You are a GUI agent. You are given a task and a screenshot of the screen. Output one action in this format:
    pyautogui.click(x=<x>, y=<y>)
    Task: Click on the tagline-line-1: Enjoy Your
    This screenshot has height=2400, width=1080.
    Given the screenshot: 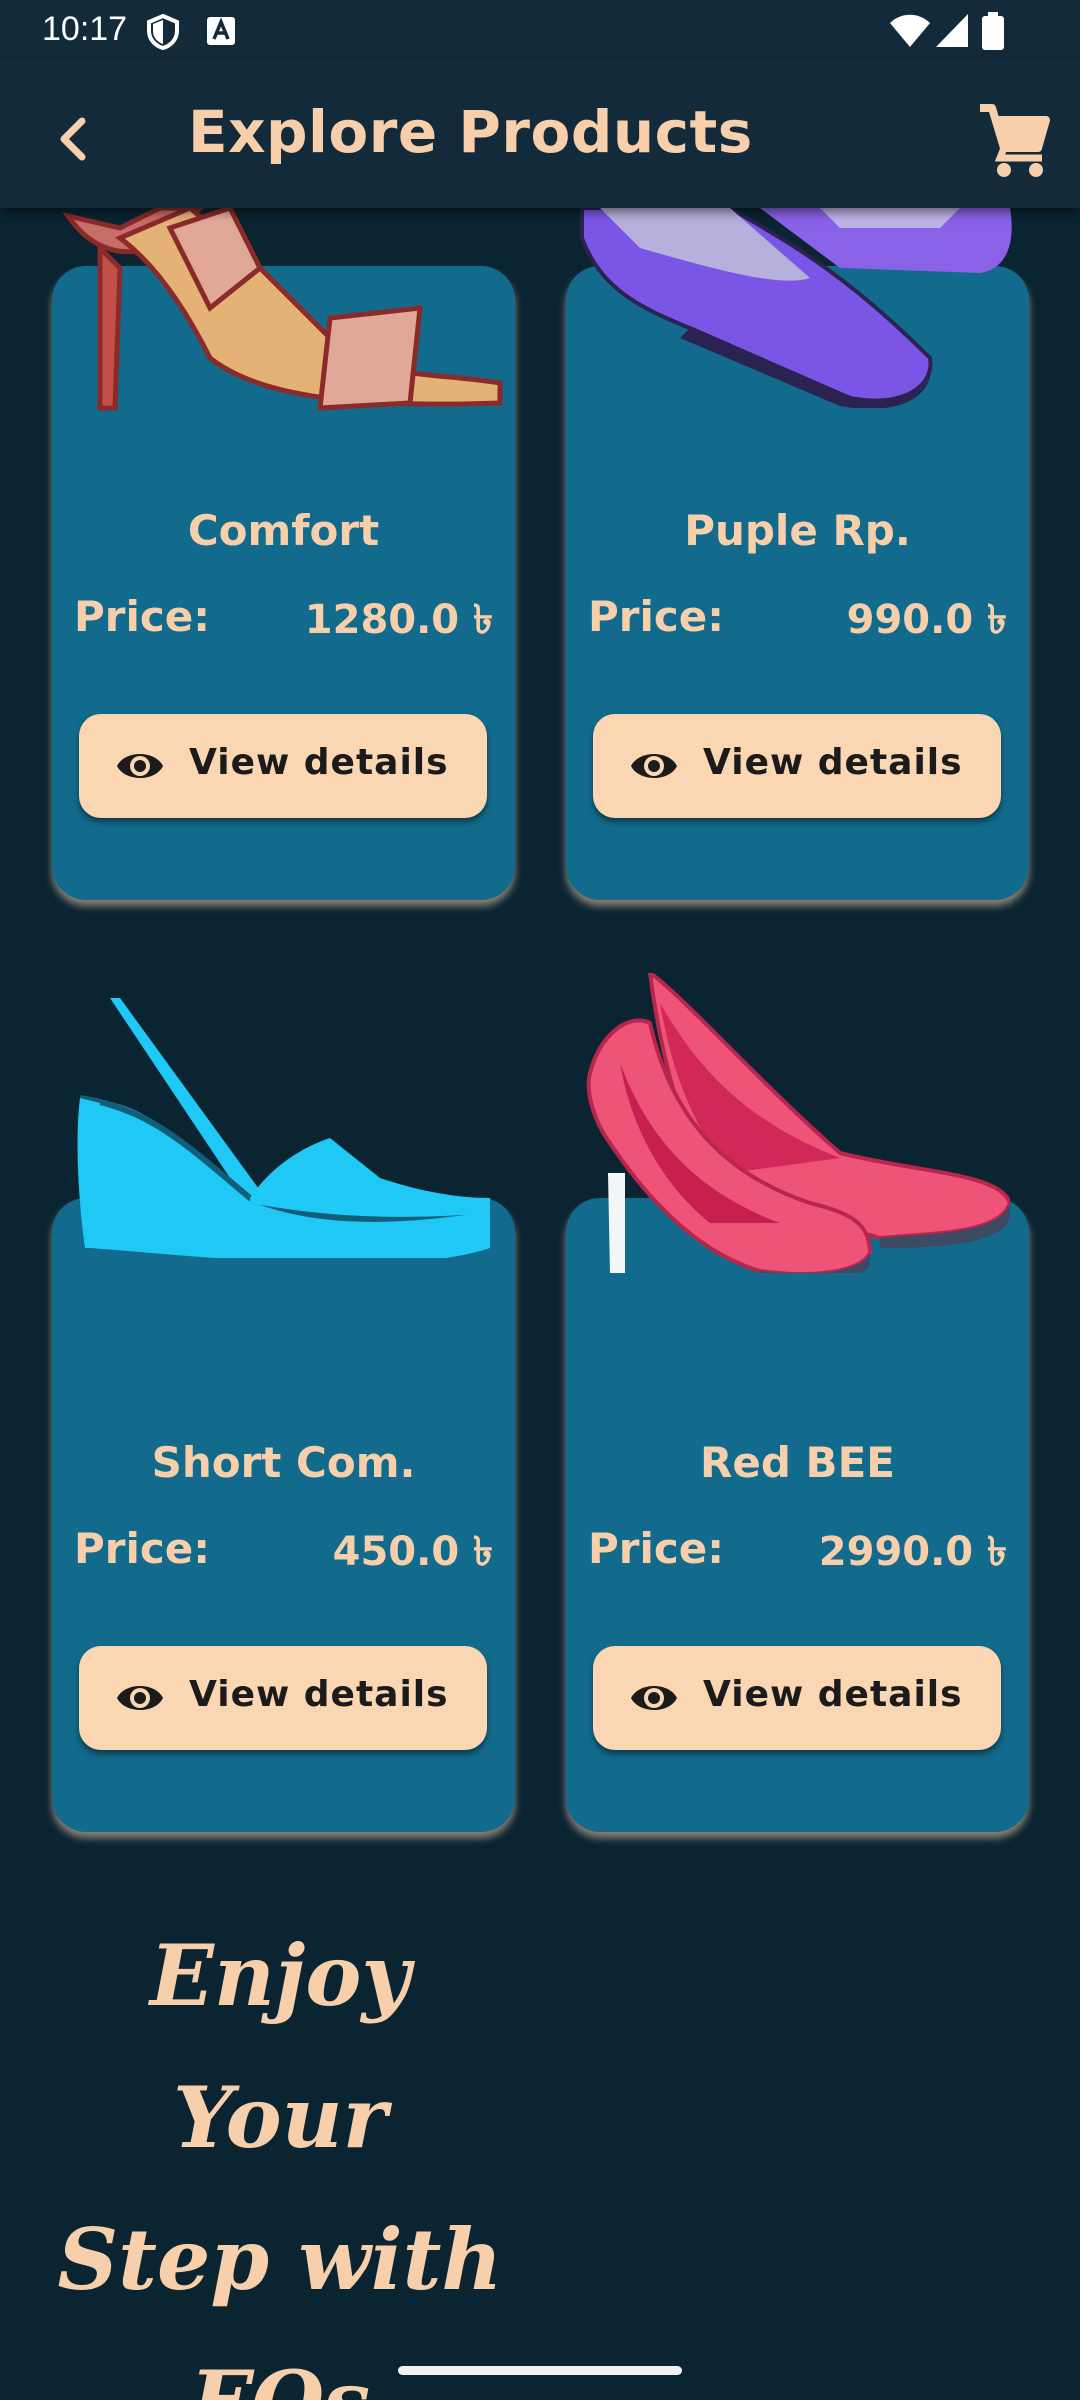 What is the action you would take?
    pyautogui.click(x=280, y=2046)
    